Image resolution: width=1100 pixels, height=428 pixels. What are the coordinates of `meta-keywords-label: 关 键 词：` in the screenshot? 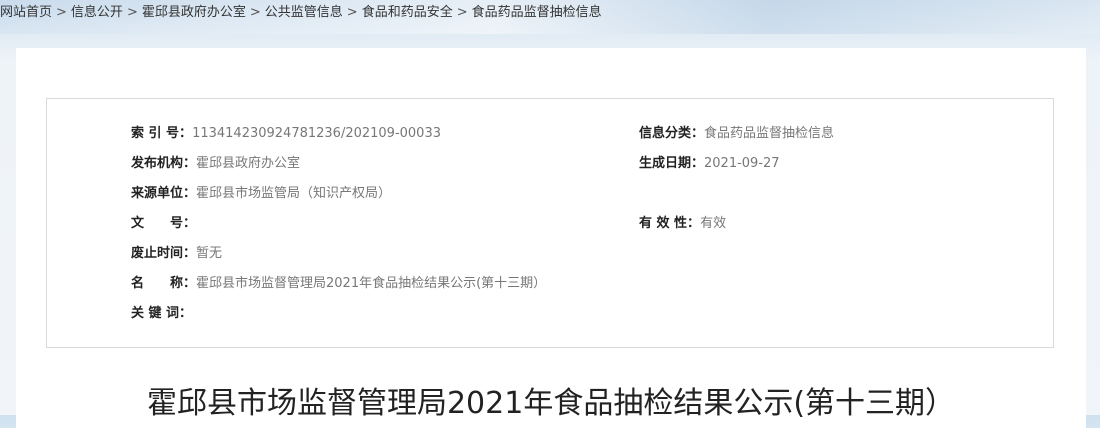 It's located at (162, 313).